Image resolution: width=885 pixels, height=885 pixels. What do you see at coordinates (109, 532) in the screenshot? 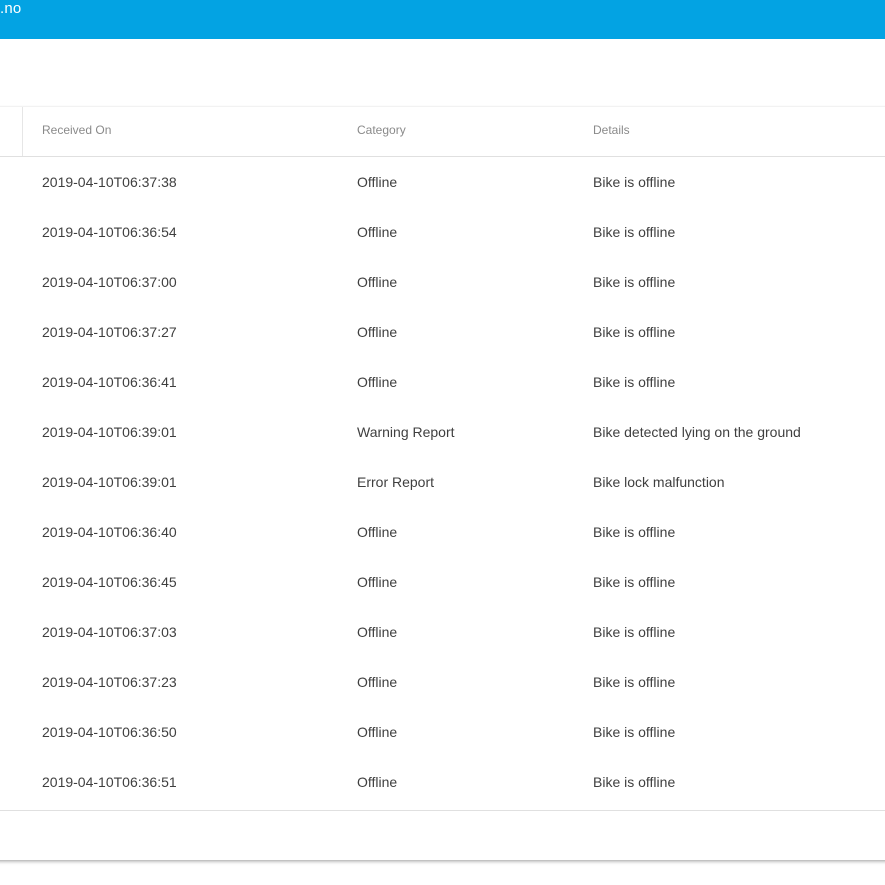
I see `cell-received-on: 2019-04-10T06:36:40` at bounding box center [109, 532].